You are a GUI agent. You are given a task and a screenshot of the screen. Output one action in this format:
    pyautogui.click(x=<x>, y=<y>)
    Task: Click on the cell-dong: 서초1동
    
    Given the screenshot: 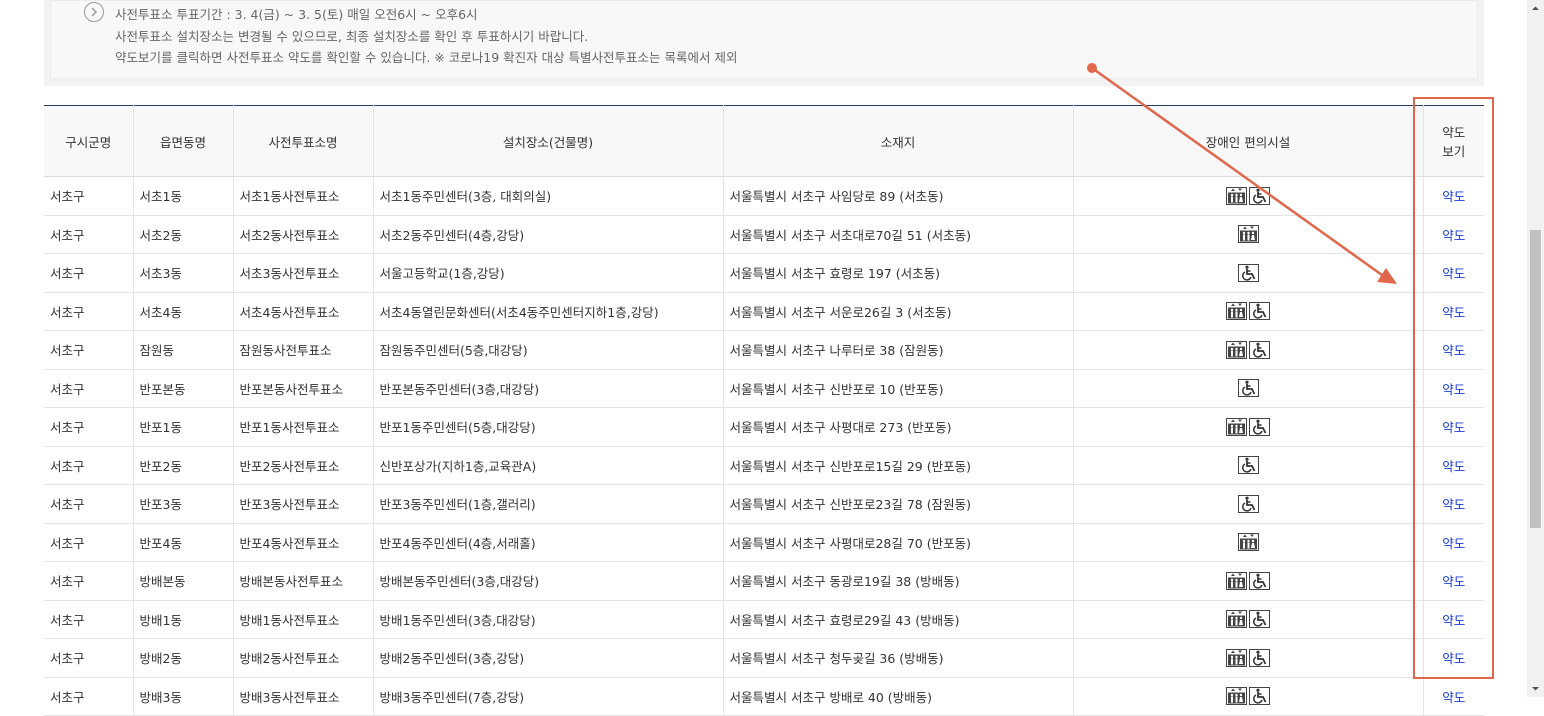 What is the action you would take?
    pyautogui.click(x=183, y=196)
    